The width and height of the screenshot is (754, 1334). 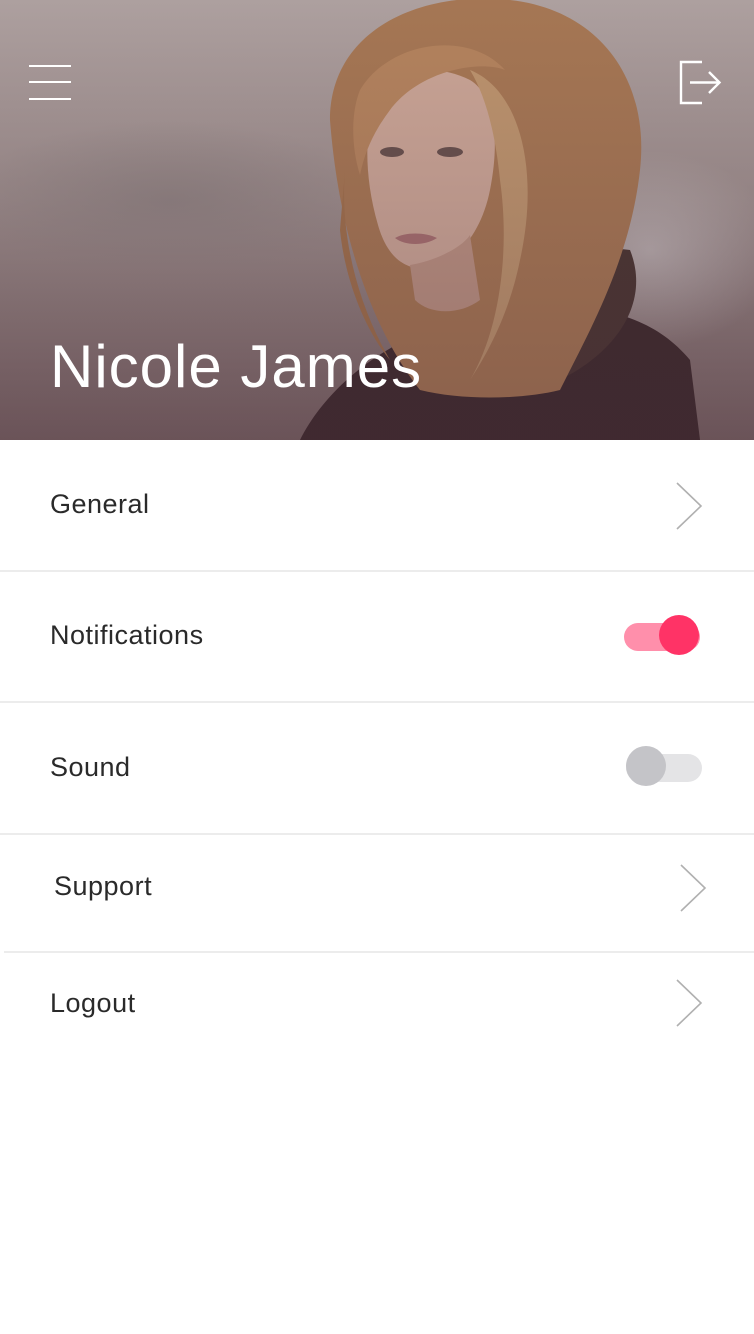 What do you see at coordinates (377, 893) in the screenshot?
I see `settings-item-support: Support` at bounding box center [377, 893].